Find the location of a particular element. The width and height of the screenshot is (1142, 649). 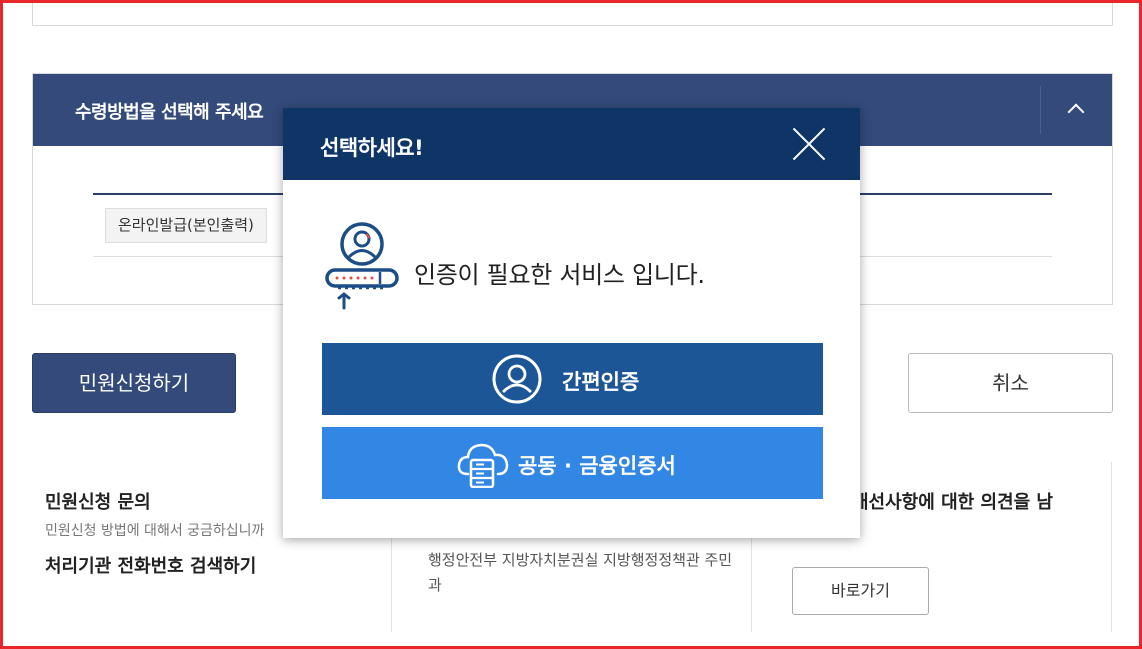

certificate-auth-label: 공동 · 금융인증서 is located at coordinates (597, 466).